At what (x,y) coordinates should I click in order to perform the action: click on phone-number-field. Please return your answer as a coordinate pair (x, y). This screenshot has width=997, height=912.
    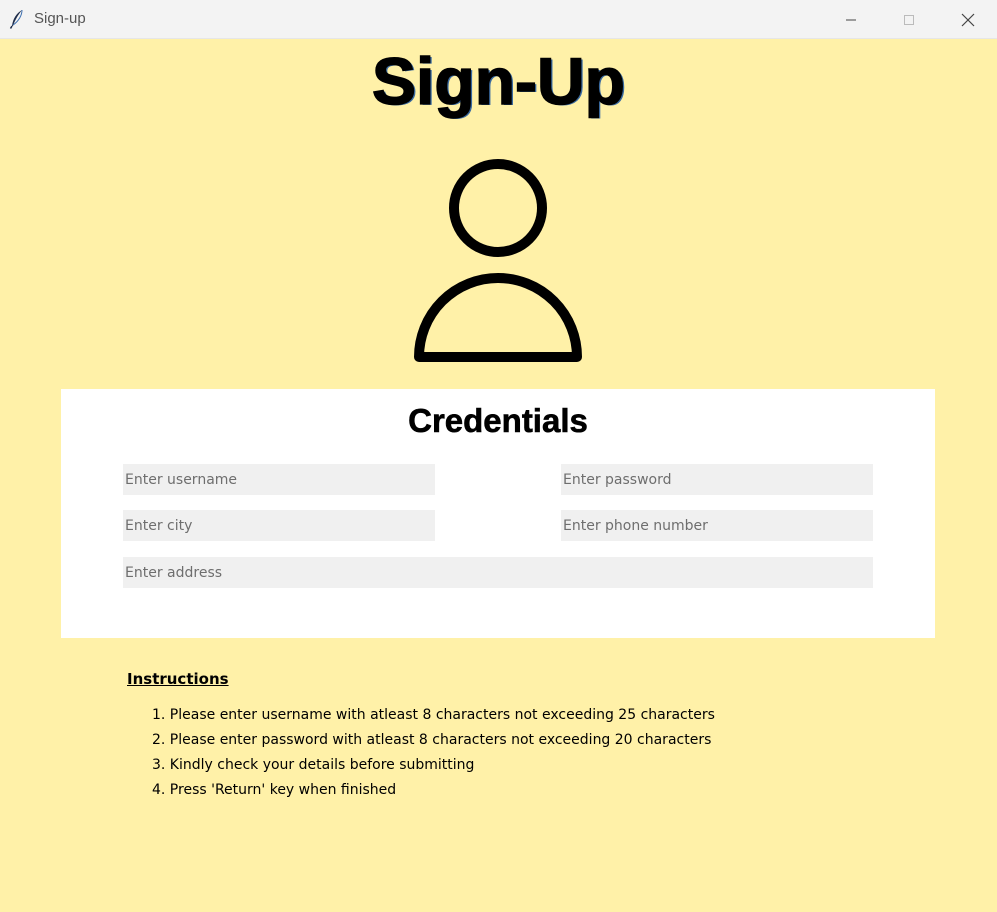
    Looking at the image, I should click on (717, 525).